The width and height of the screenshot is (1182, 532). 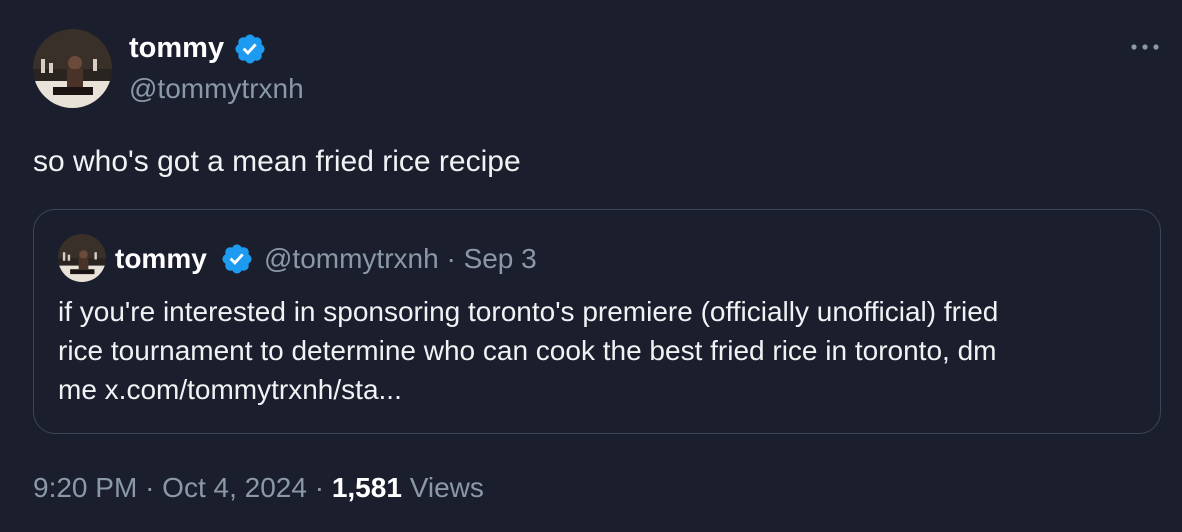 I want to click on author-avatar, so click(x=72, y=68).